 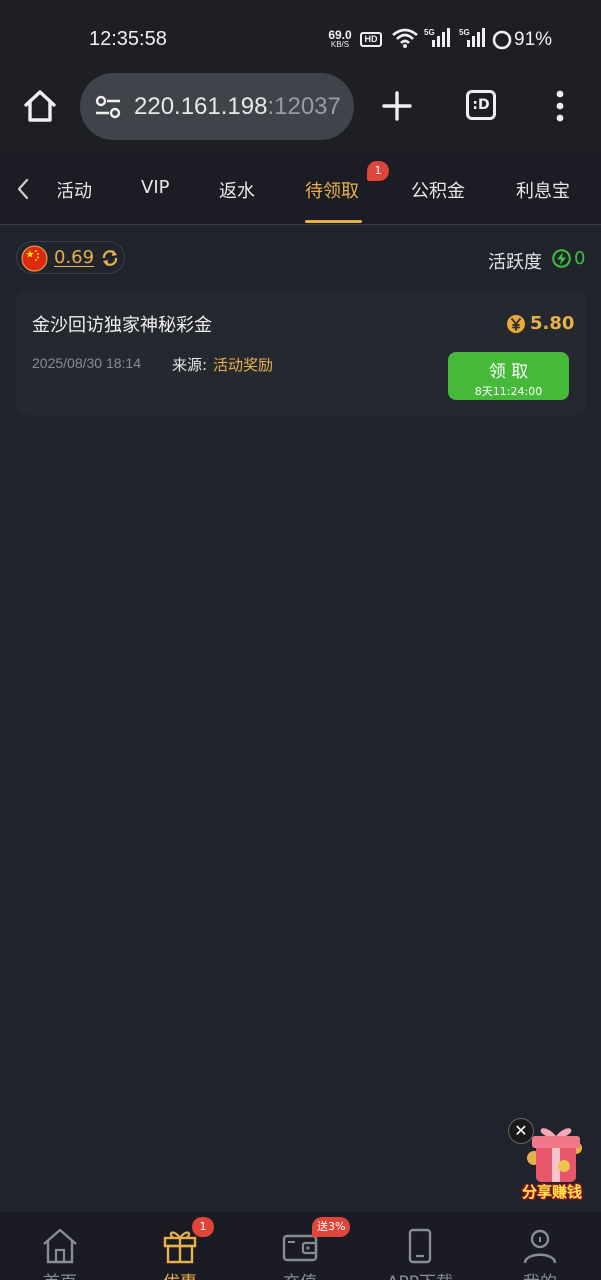 I want to click on category-tabs: 活动 VIP 返水 待领取 1 公积金 利息宝, so click(x=300, y=188).